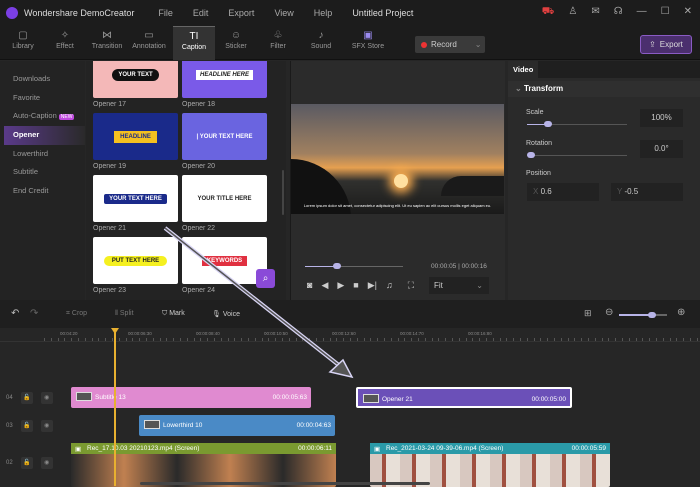 The width and height of the screenshot is (700, 487). What do you see at coordinates (115, 407) in the screenshot?
I see `playhead` at bounding box center [115, 407].